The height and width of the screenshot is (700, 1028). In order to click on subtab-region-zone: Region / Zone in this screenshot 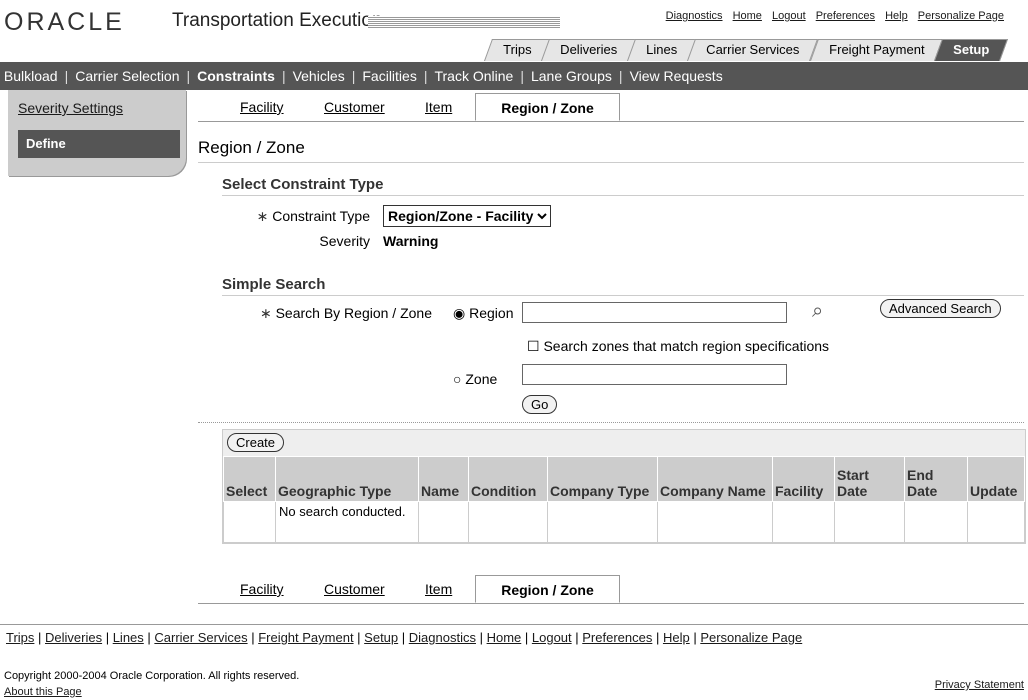, I will do `click(547, 107)`.